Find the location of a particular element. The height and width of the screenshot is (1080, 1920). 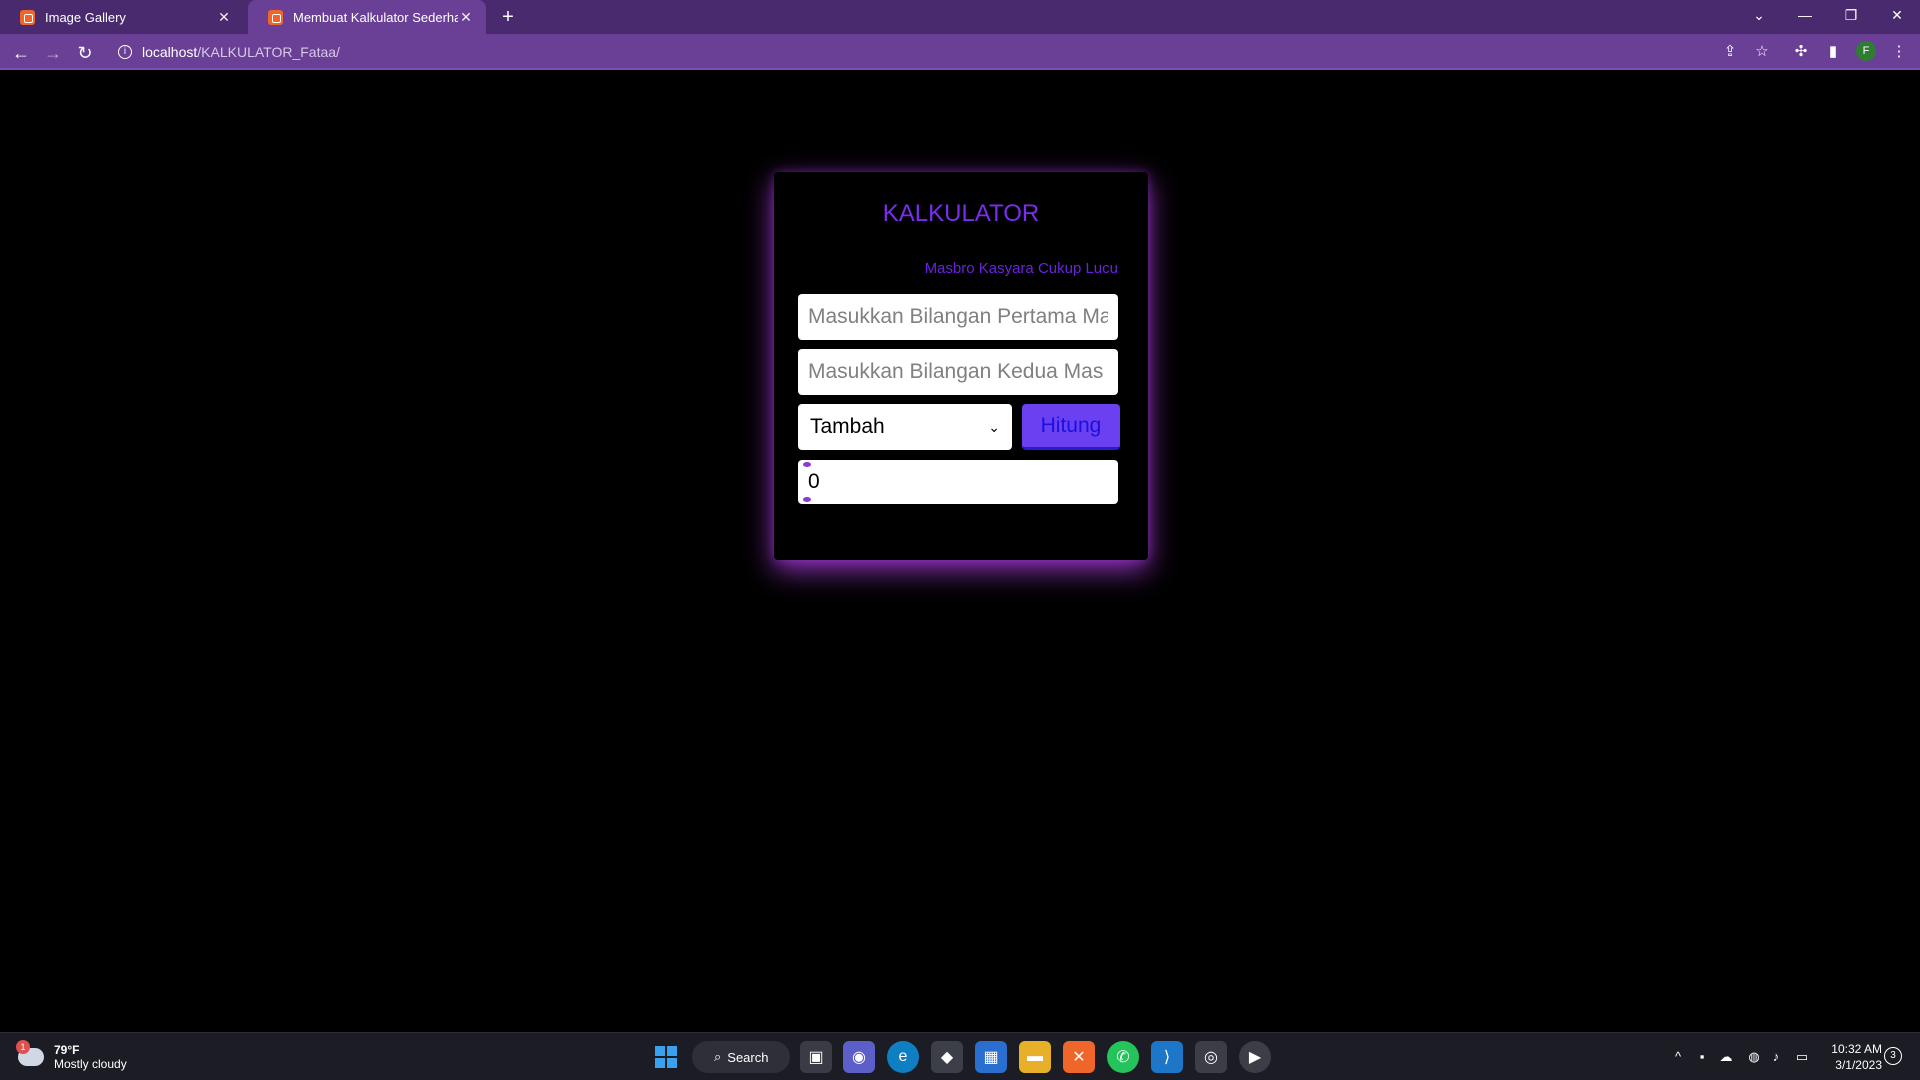

back-icon: ← is located at coordinates (21, 53).